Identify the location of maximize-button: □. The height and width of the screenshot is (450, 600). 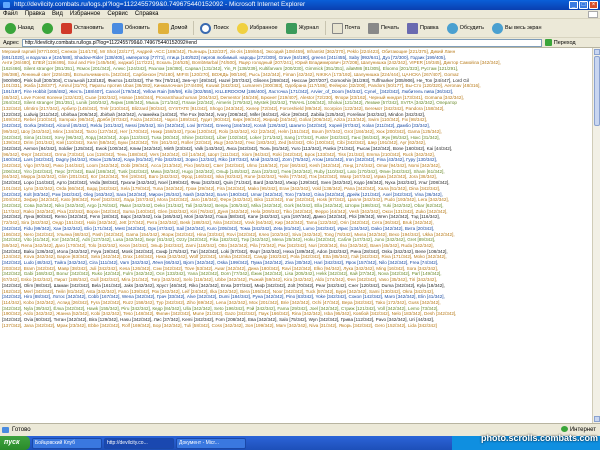
(583, 5).